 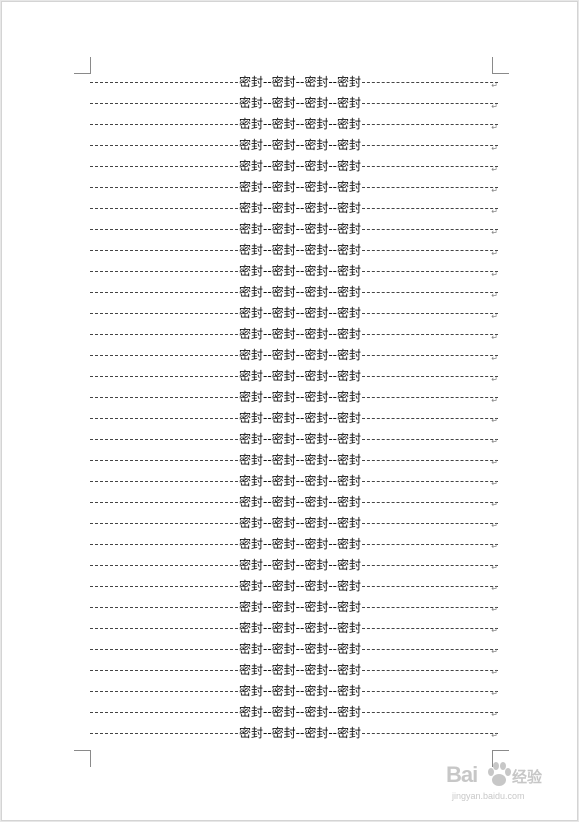 I want to click on baidu-jingyan-watermark: Bai 经验 jingyan.baidu.com, so click(x=500, y=785).